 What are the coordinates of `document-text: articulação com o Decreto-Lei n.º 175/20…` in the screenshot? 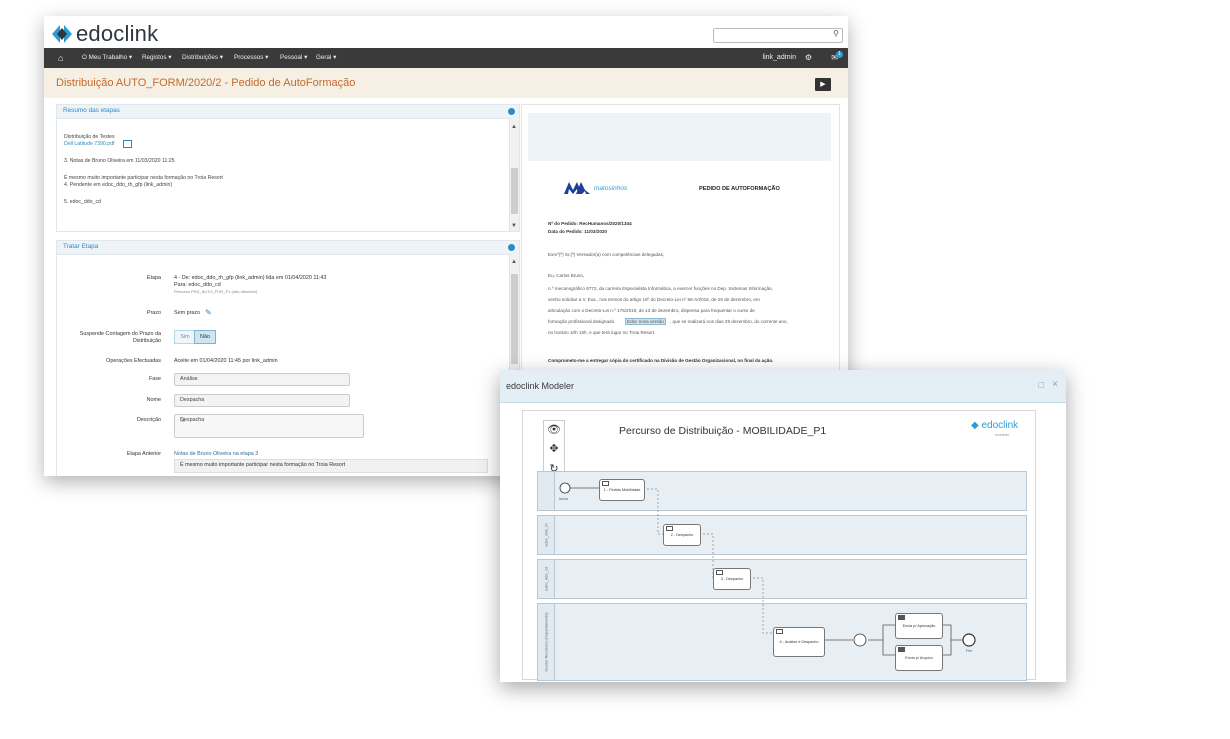 It's located at (651, 310).